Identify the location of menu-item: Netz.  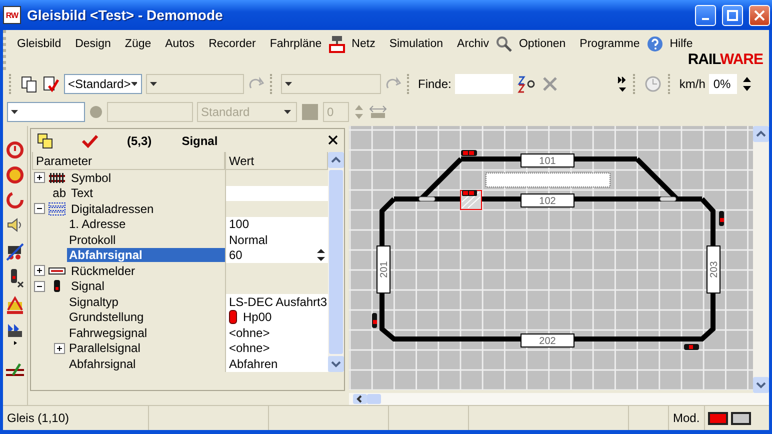
(363, 44).